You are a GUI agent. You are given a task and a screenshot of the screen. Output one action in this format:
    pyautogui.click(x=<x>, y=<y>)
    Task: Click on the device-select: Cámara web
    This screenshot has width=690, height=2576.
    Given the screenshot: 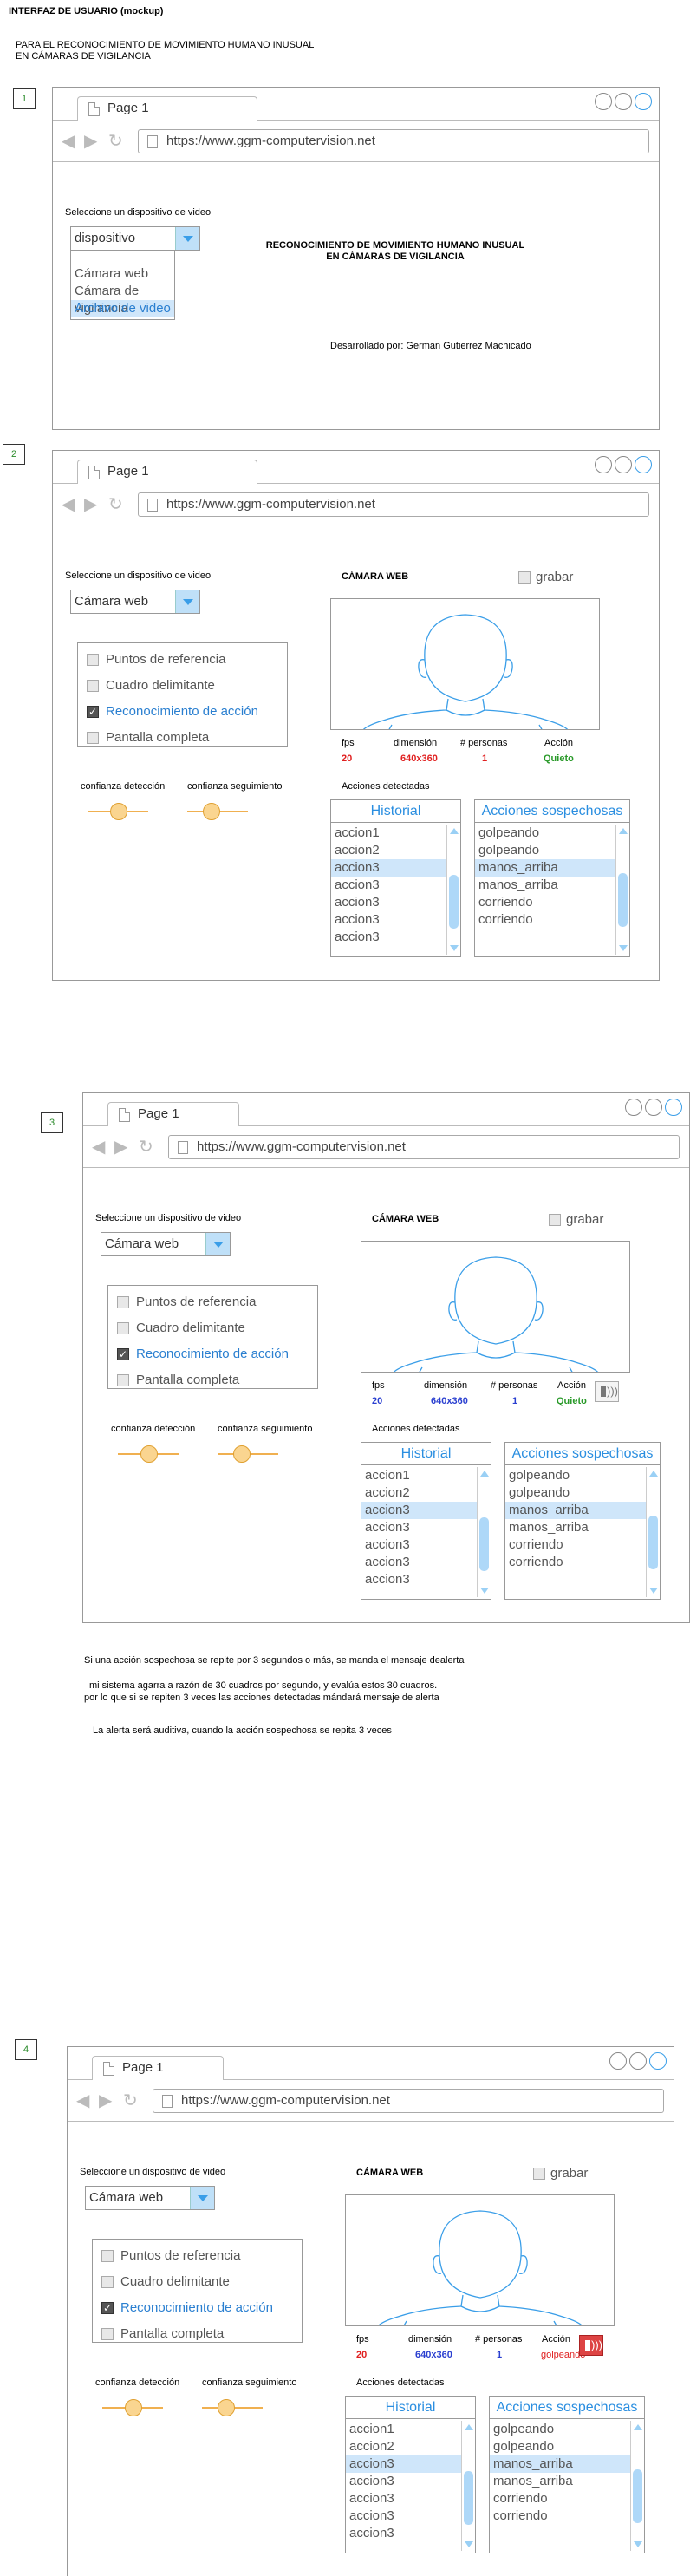 What is the action you would take?
    pyautogui.click(x=135, y=602)
    